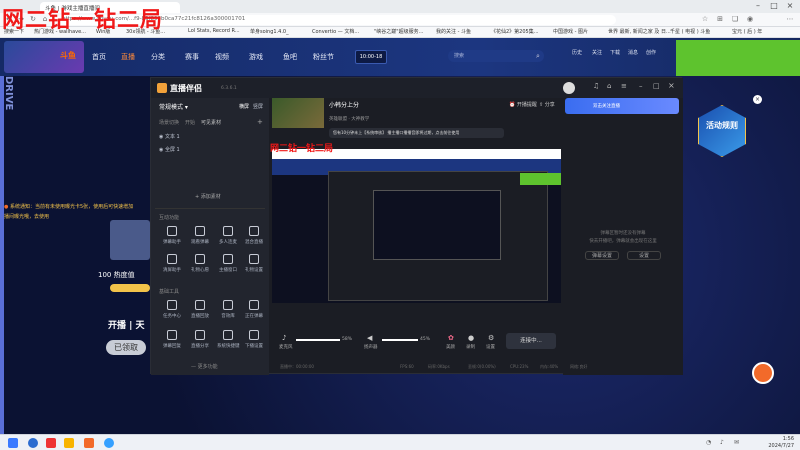  I want to click on menu-icon: ≡, so click(624, 86).